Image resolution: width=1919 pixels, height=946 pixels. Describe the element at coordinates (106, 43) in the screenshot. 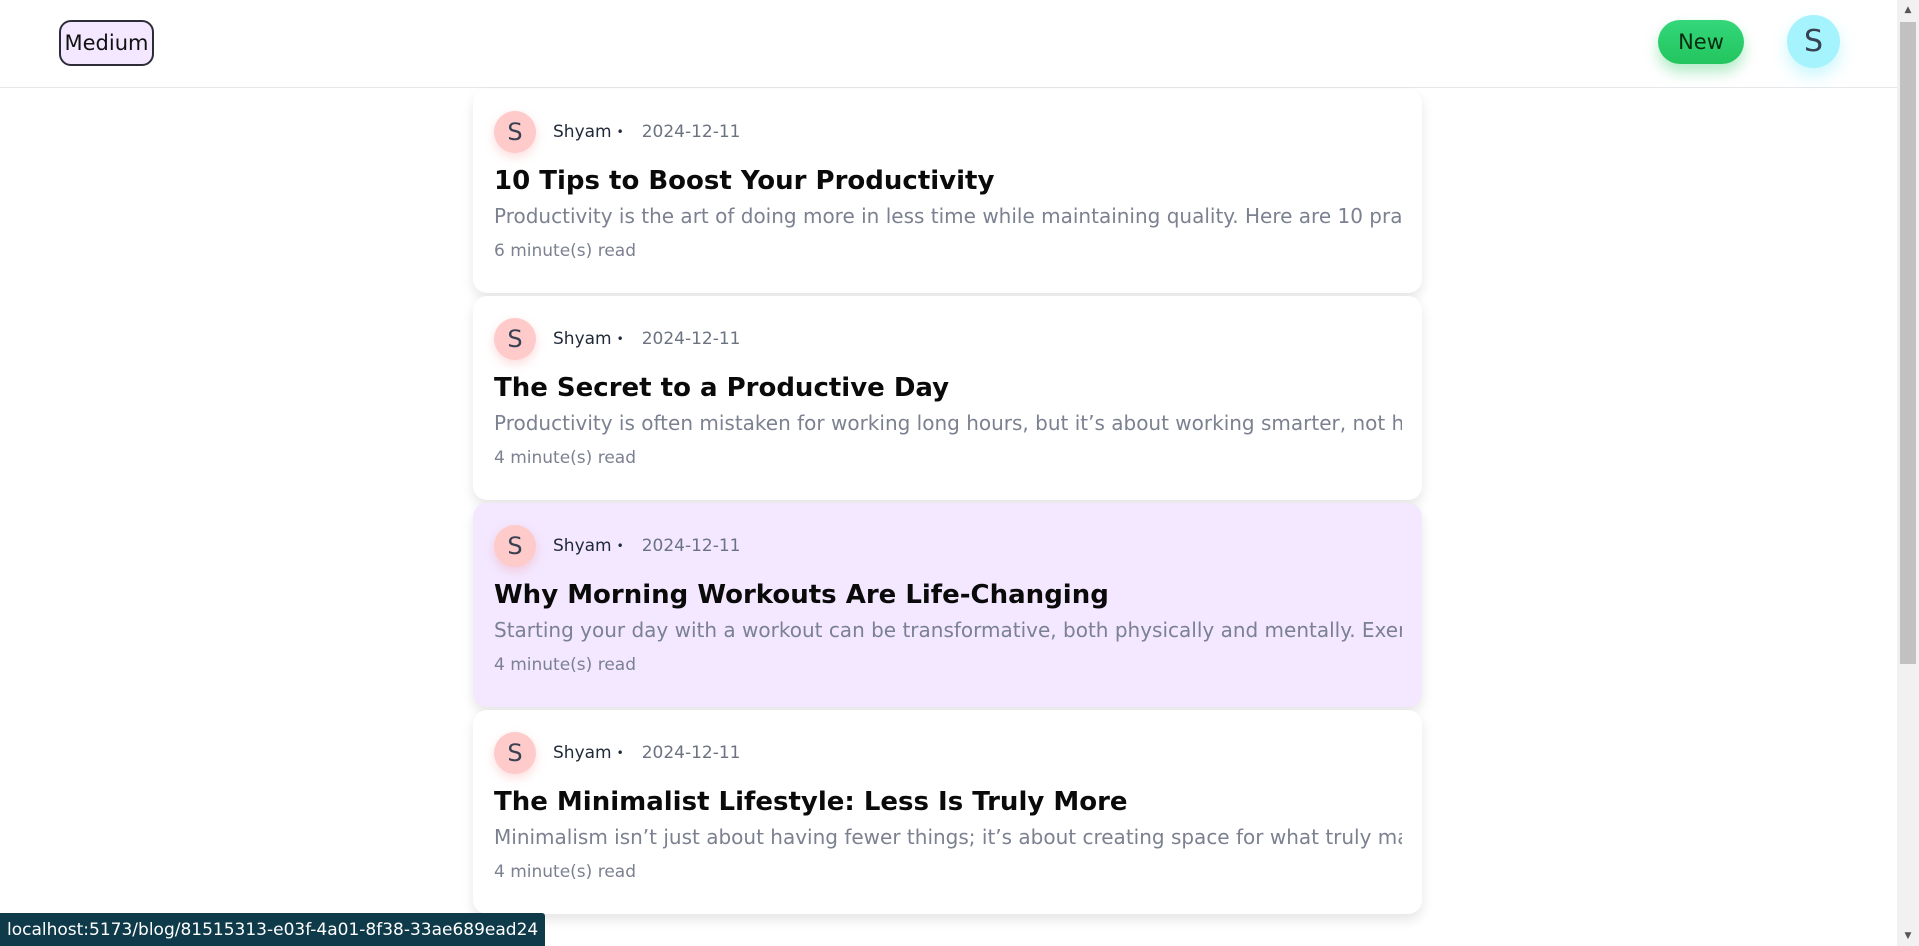

I see `logo-button: Medium` at that location.